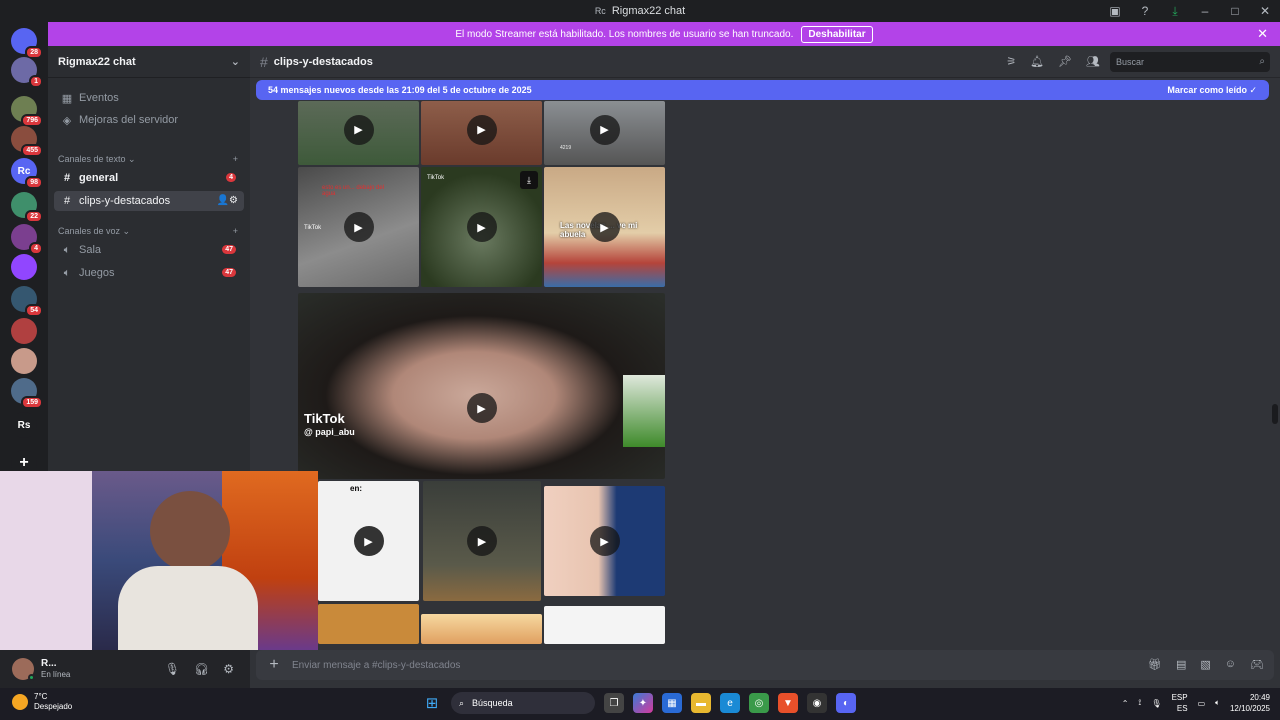 Image resolution: width=1280 pixels, height=720 pixels. I want to click on video-tile: esto es un... debajo del agua TikTok ▶, so click(358, 227).